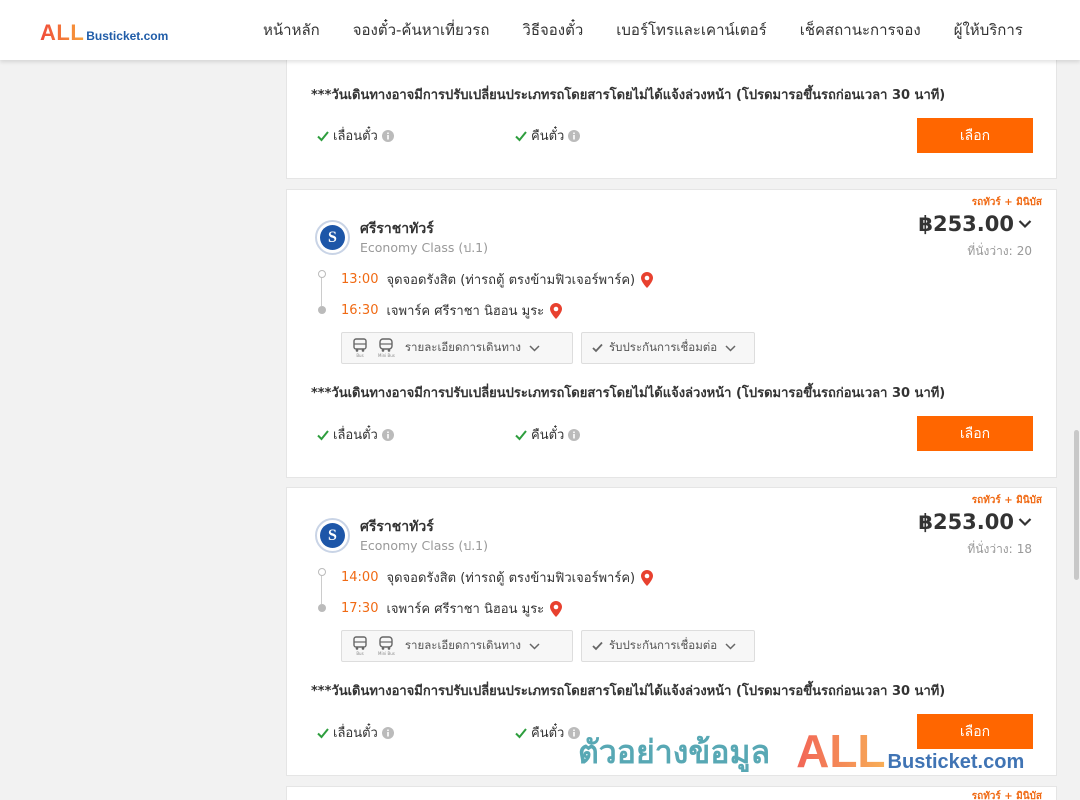 Image resolution: width=1080 pixels, height=800 pixels. What do you see at coordinates (62, 32) in the screenshot?
I see `logo-all-text: ALL` at bounding box center [62, 32].